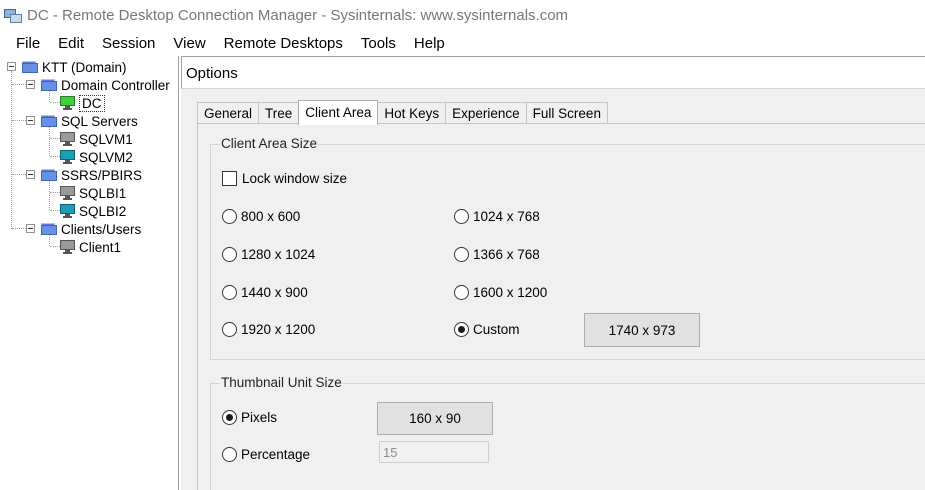 This screenshot has height=490, width=925. I want to click on tree-server-label: SQLBI2, so click(103, 211).